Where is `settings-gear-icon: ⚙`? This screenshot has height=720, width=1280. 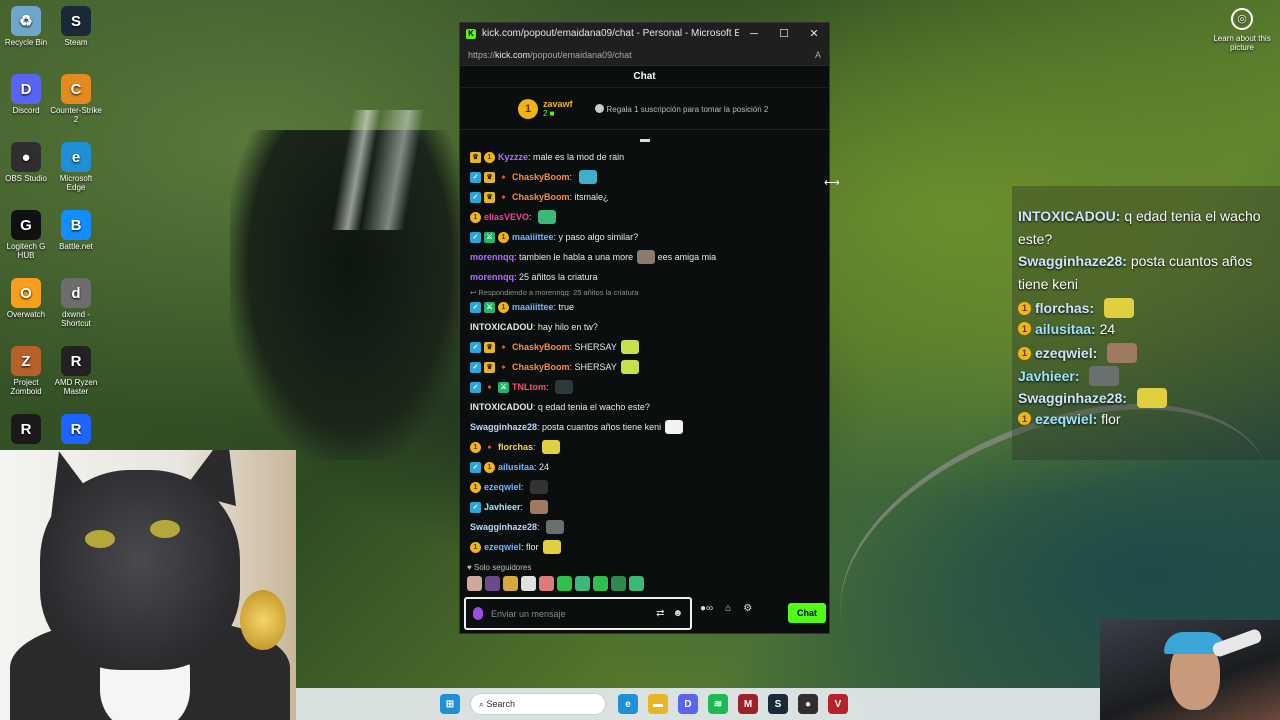 settings-gear-icon: ⚙ is located at coordinates (747, 608).